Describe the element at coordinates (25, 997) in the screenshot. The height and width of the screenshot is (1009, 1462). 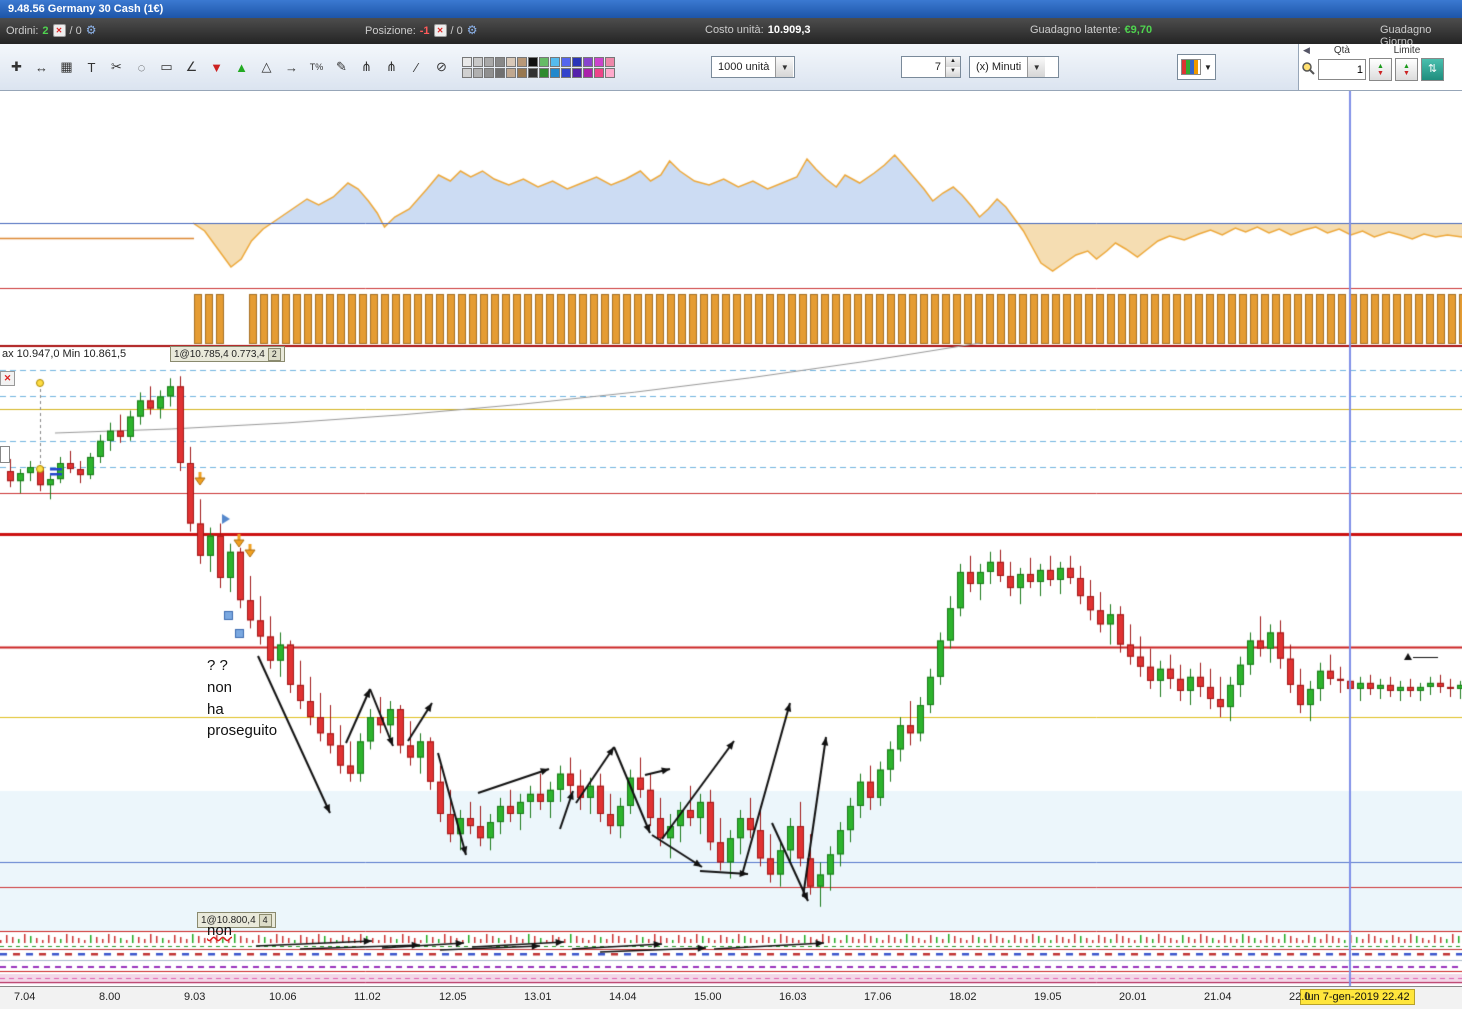
I see `x-axis-label: 7.04` at that location.